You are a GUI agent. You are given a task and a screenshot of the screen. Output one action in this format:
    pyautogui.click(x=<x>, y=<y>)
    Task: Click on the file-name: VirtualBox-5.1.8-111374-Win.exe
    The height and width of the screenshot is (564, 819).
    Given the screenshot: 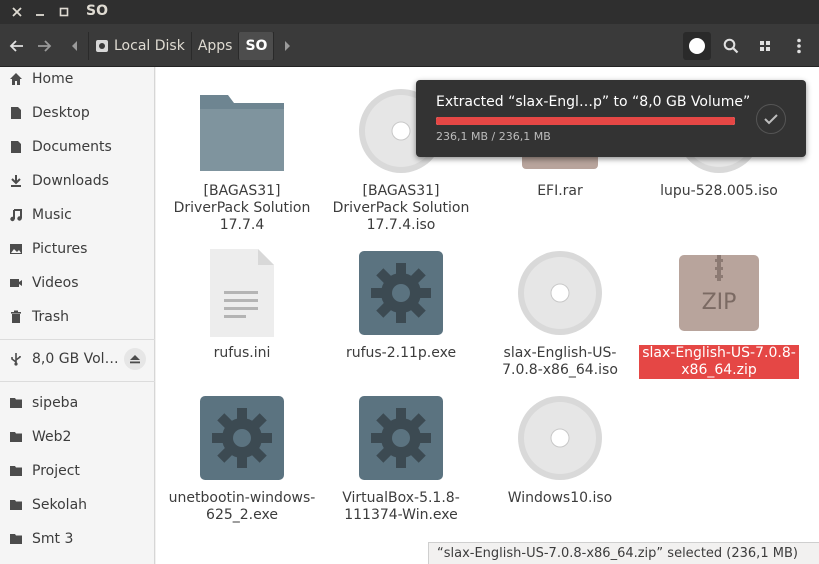 What is the action you would take?
    pyautogui.click(x=401, y=506)
    